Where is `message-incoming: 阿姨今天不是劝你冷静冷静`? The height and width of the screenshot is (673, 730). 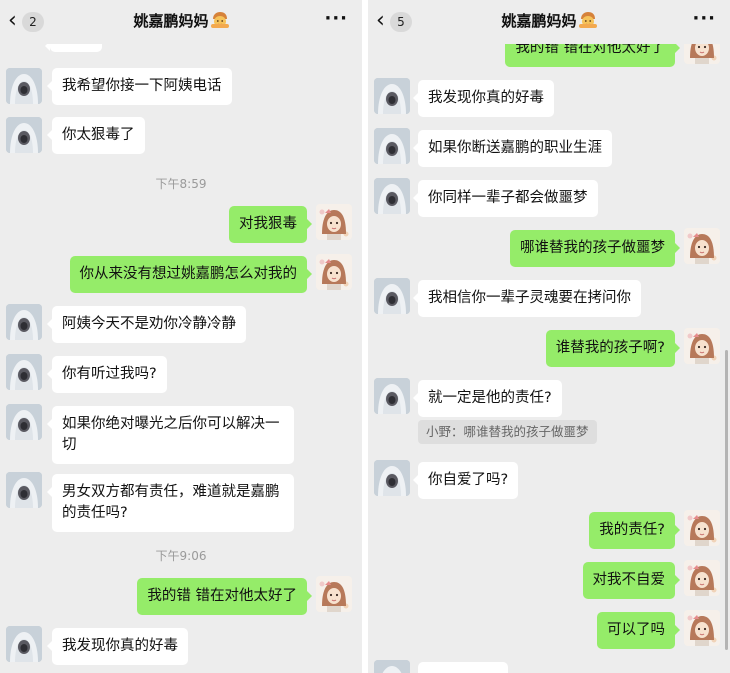 message-incoming: 阿姨今天不是劝你冷静冷静 is located at coordinates (146, 324).